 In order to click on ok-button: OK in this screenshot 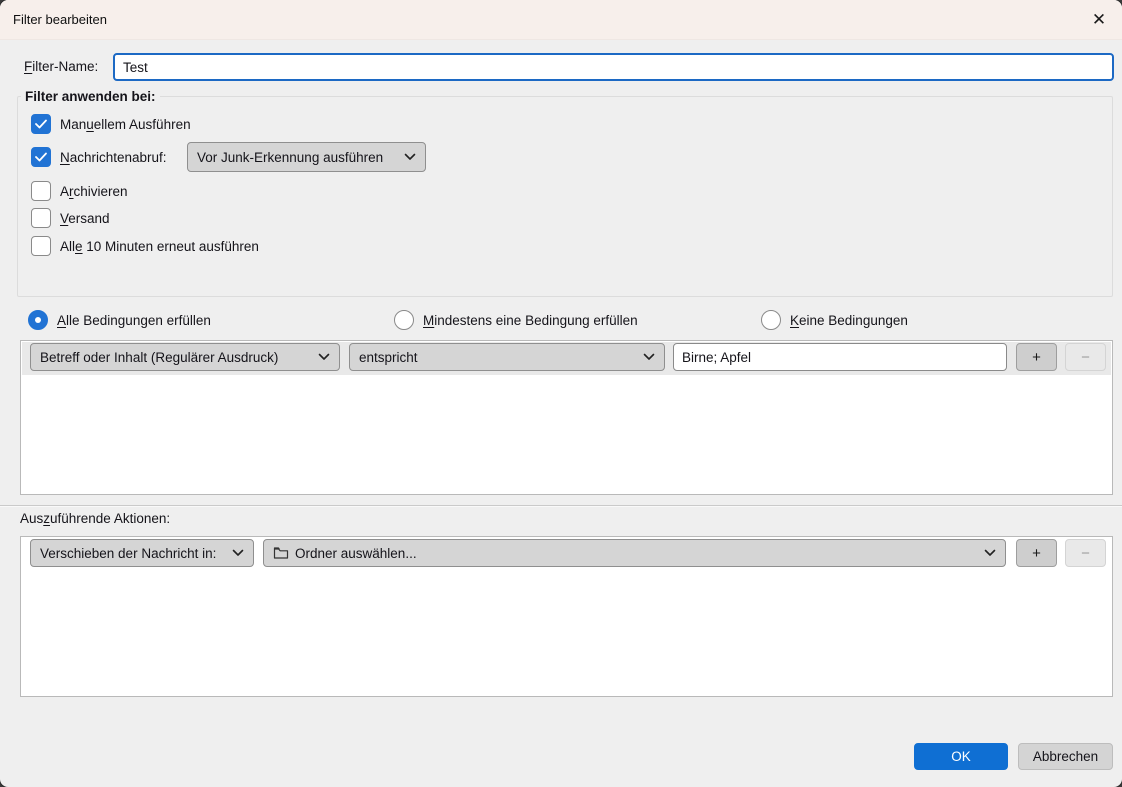, I will do `click(961, 756)`.